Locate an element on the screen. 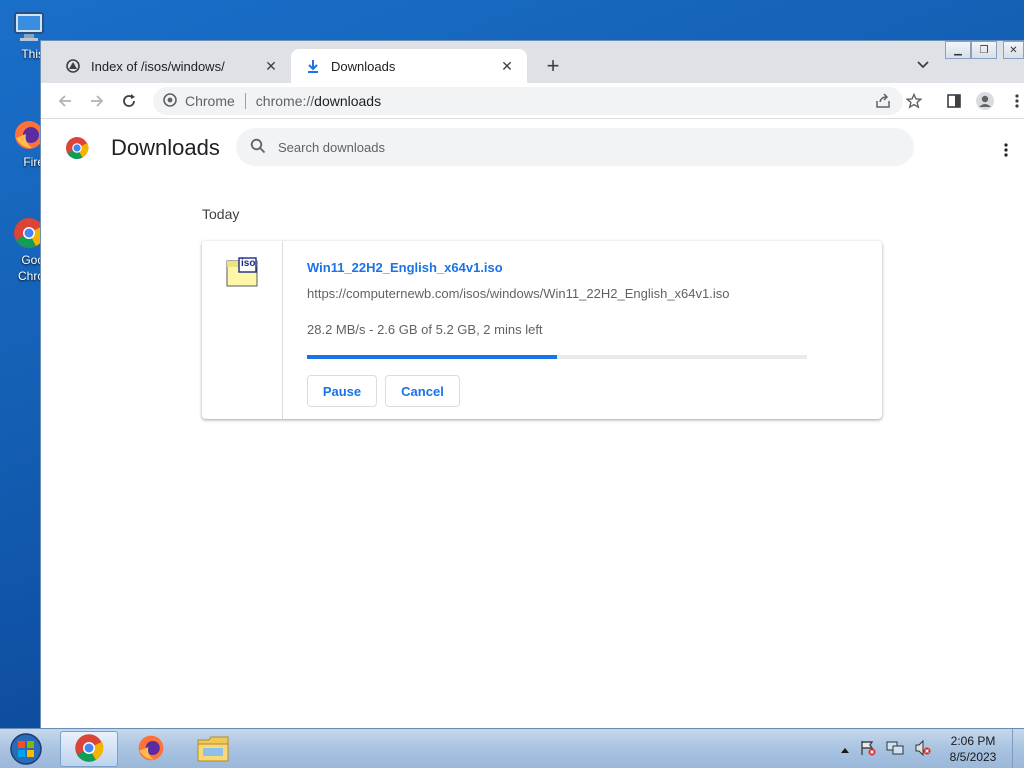 Image resolution: width=1024 pixels, height=768 pixels. side-panel-icon is located at coordinates (954, 101).